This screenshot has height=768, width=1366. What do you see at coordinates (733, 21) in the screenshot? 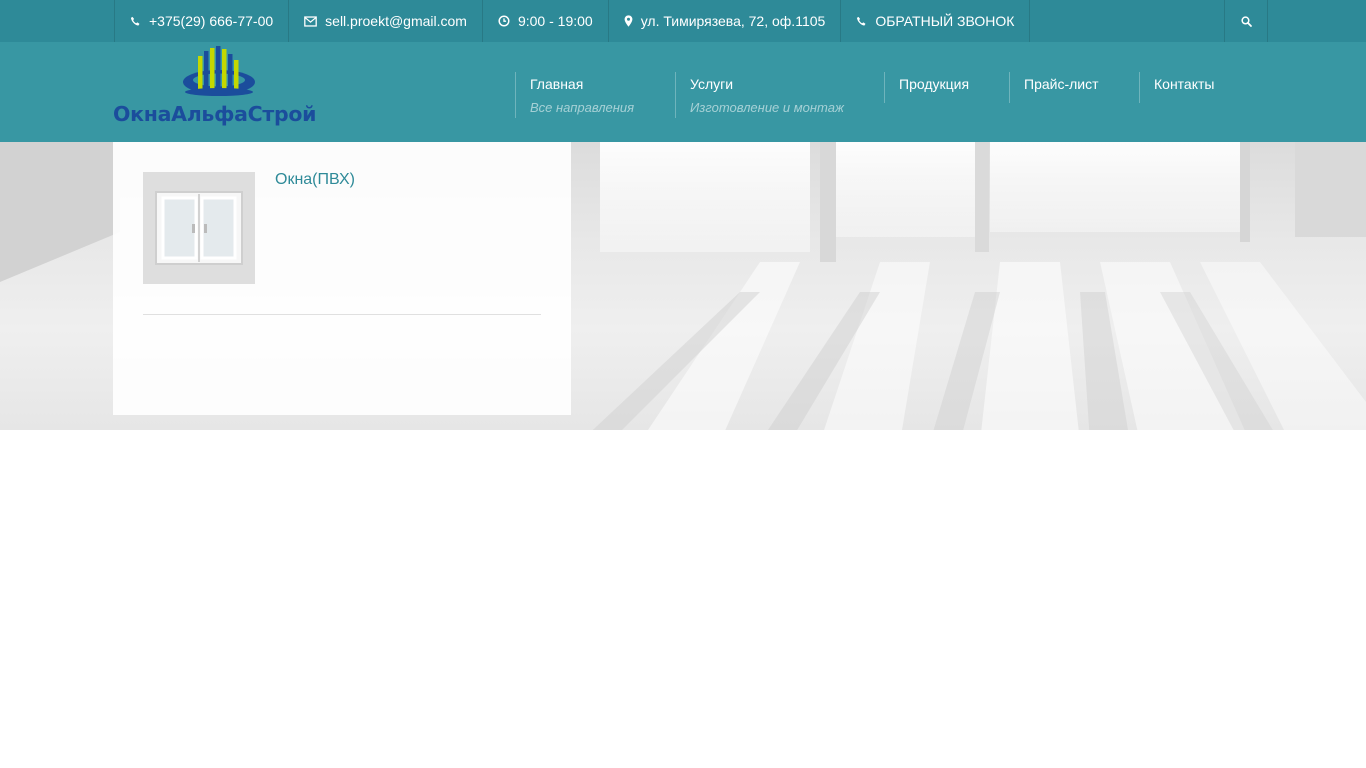
I see `address-text: ул. Тимирязева, 72, оф.1105` at bounding box center [733, 21].